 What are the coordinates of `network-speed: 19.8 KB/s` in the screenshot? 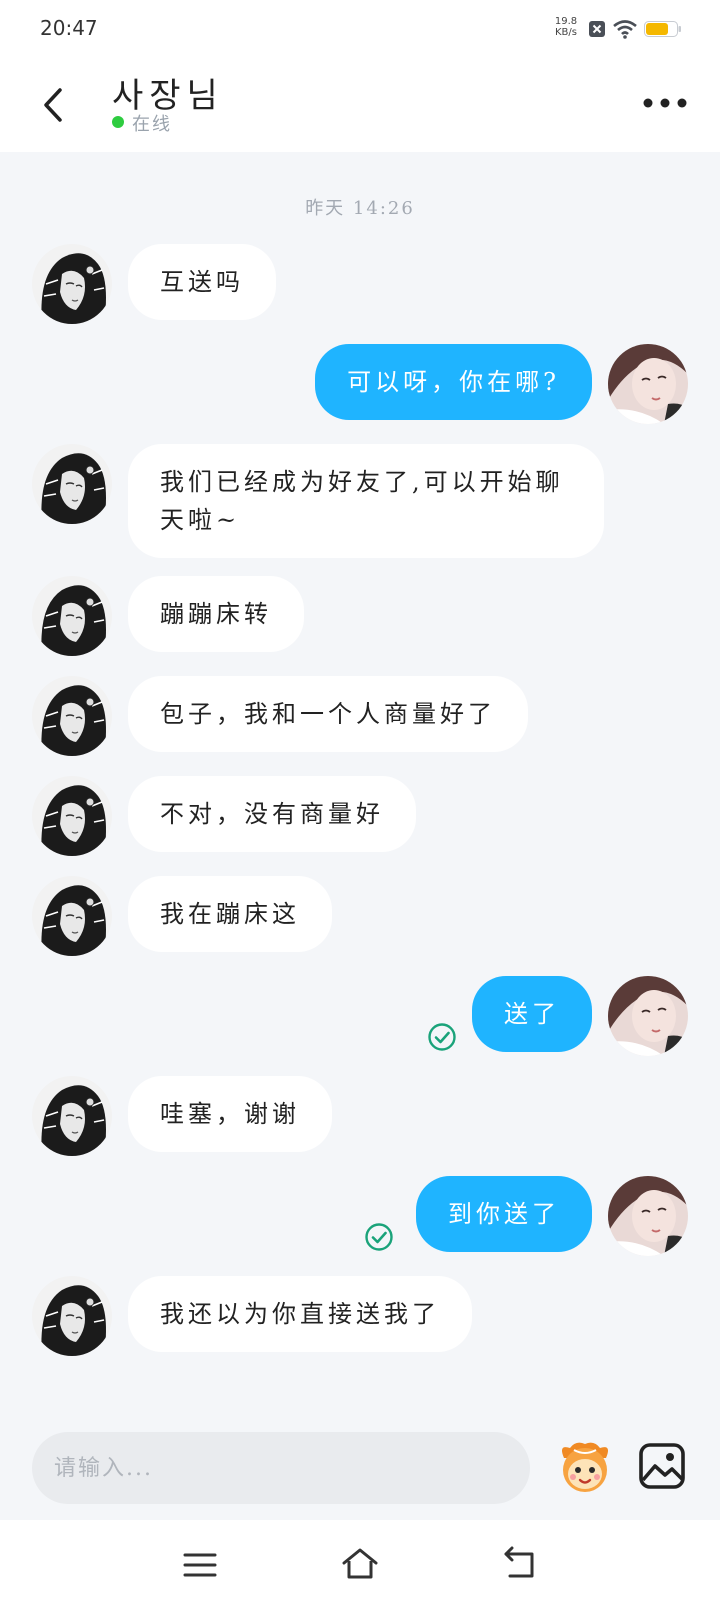 It's located at (566, 27).